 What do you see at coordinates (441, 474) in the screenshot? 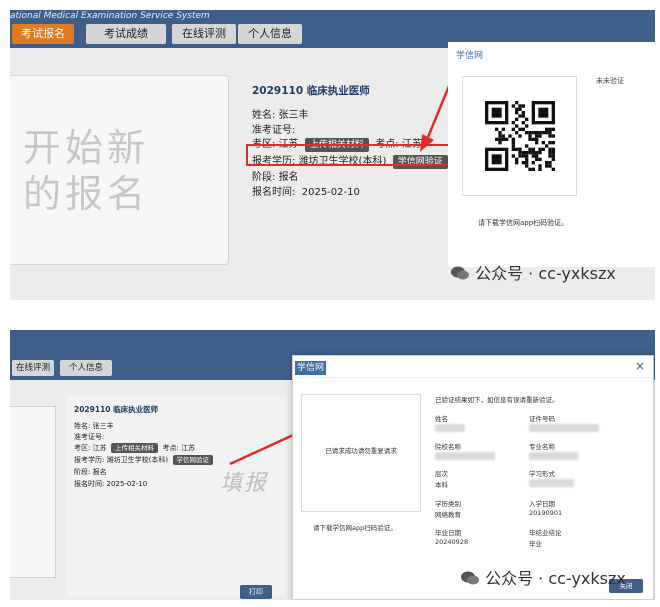
I see `field-label: 层次` at bounding box center [441, 474].